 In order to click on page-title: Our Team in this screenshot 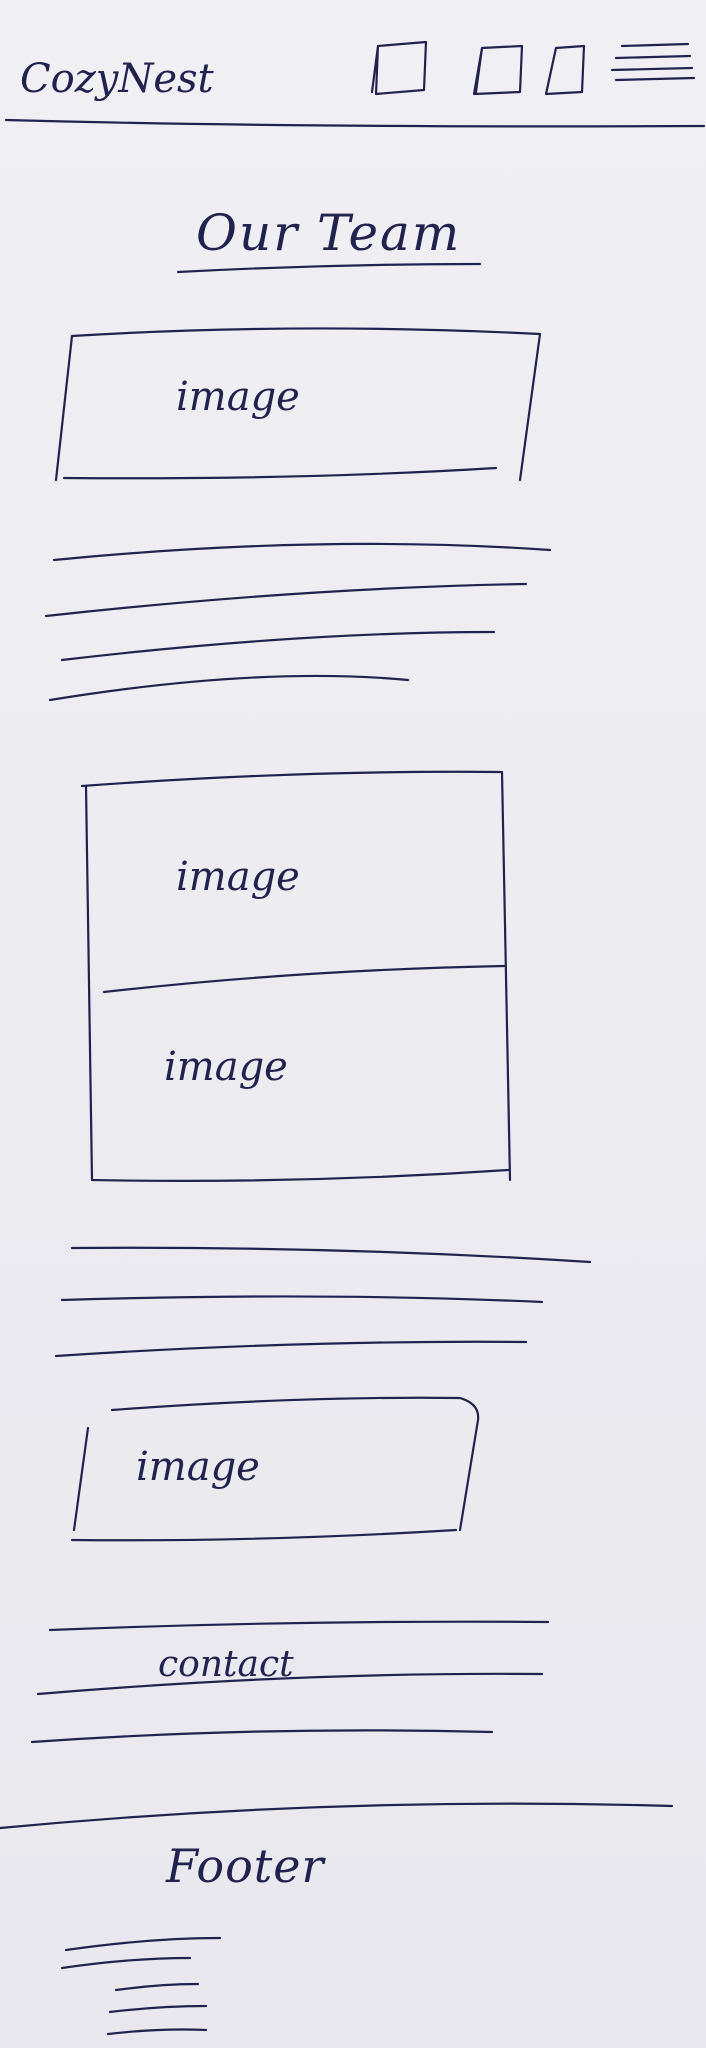, I will do `click(328, 233)`.